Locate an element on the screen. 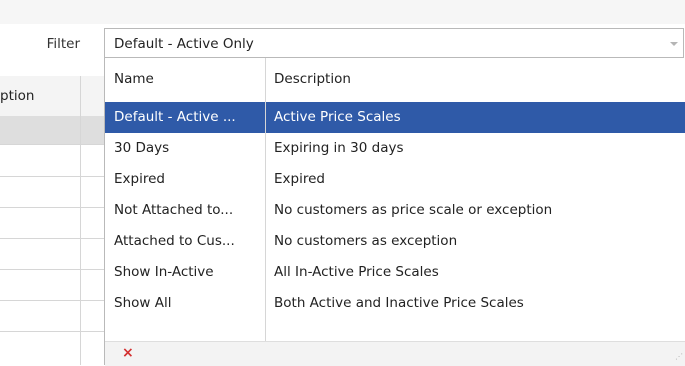 This screenshot has height=366, width=685. filter-selected-value: Default - Active Only is located at coordinates (184, 44).